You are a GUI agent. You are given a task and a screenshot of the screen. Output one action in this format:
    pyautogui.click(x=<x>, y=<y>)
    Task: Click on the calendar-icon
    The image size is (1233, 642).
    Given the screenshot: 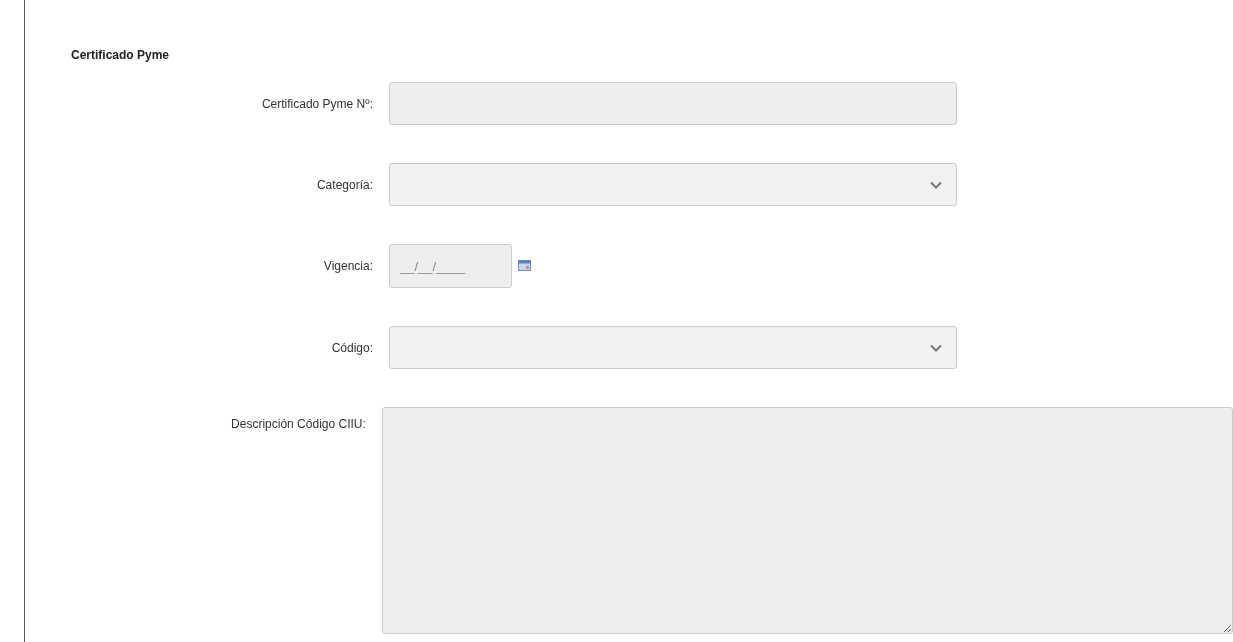 What is the action you would take?
    pyautogui.click(x=524, y=265)
    